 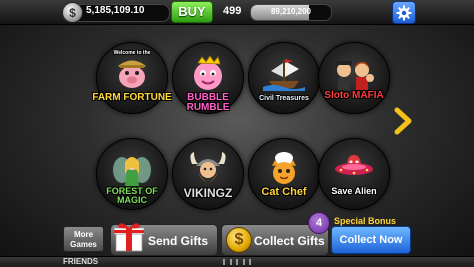 What do you see at coordinates (371, 240) in the screenshot?
I see `collect-now-button: Collect Now` at bounding box center [371, 240].